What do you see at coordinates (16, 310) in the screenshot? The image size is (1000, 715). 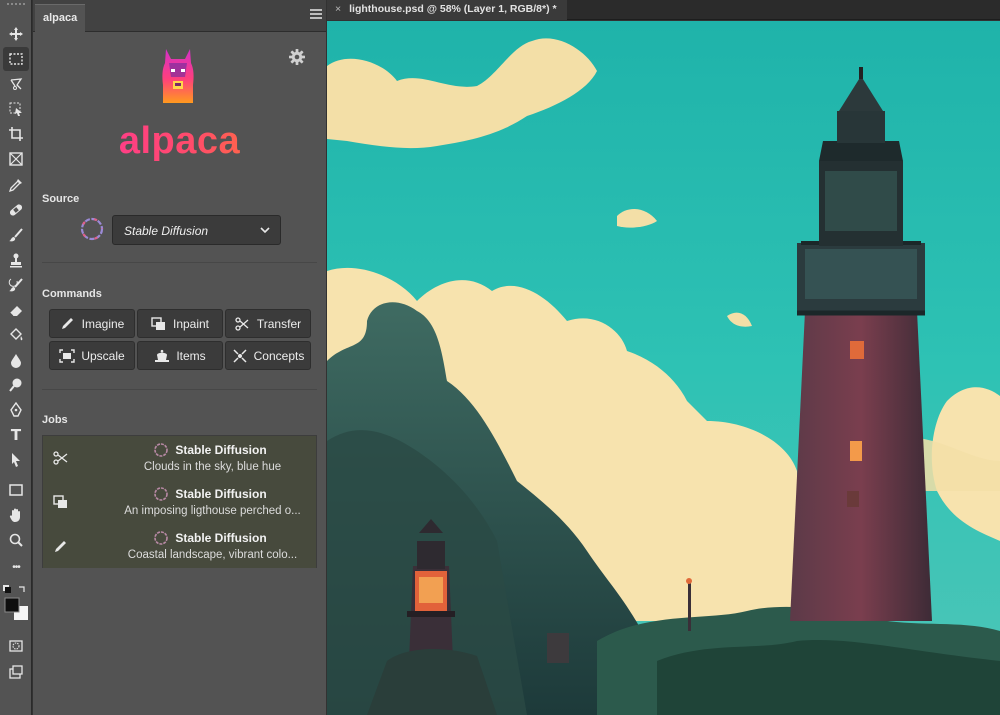 I see `eraser-tool-icon` at bounding box center [16, 310].